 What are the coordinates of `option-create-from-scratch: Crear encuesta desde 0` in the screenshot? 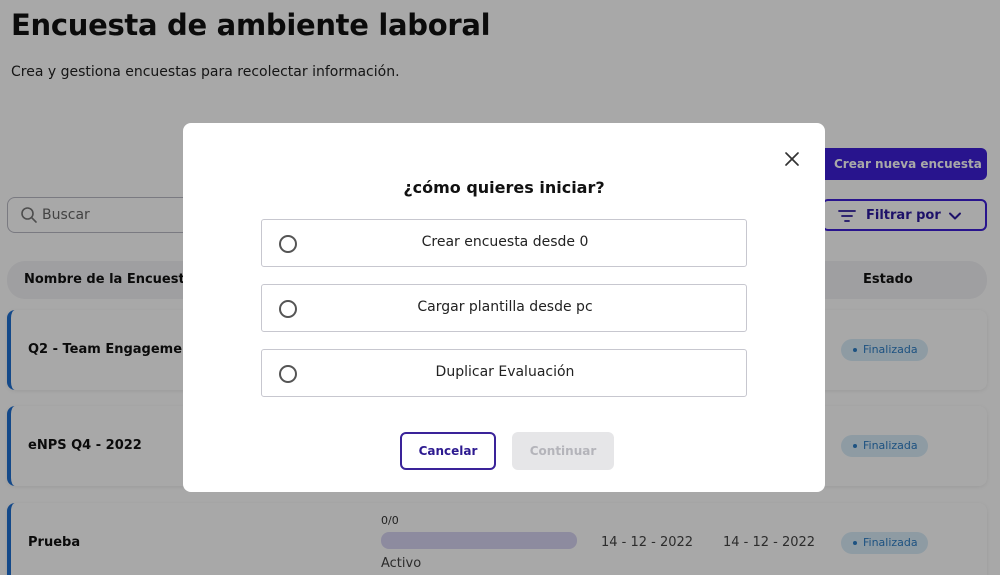 It's located at (504, 243).